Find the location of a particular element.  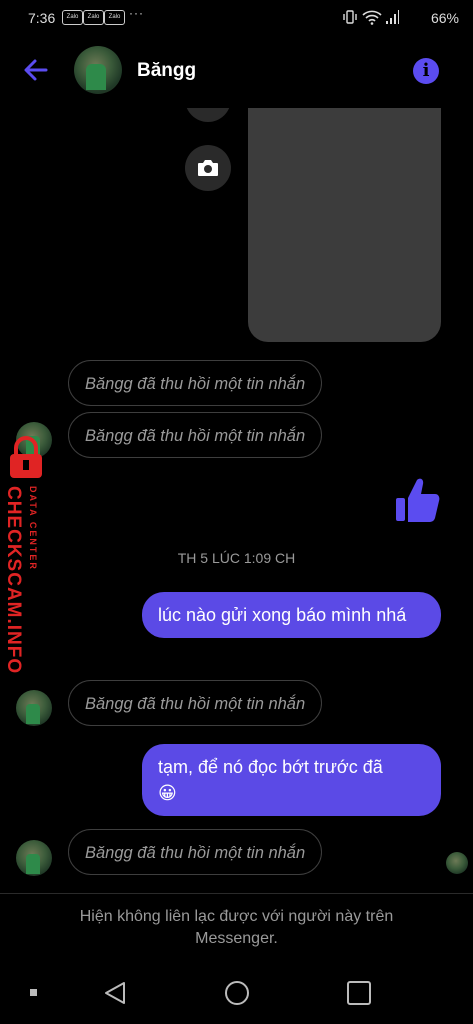

timestamp: TH 5 LÚC 1:09 CH is located at coordinates (236, 558).